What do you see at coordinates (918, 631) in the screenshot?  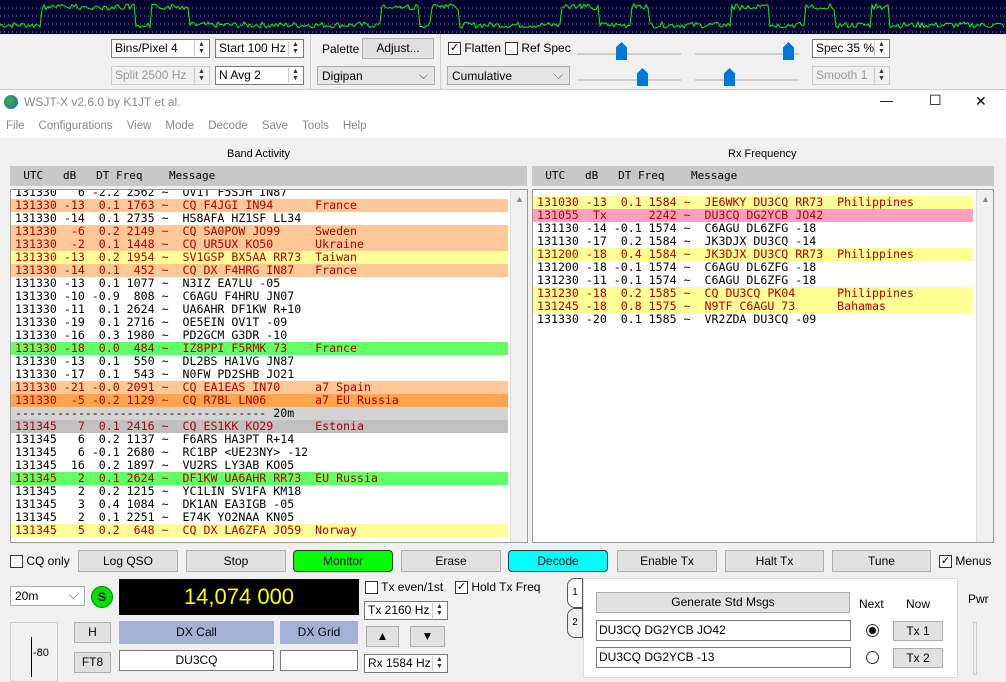 I see `tx1-button: Tx 1` at bounding box center [918, 631].